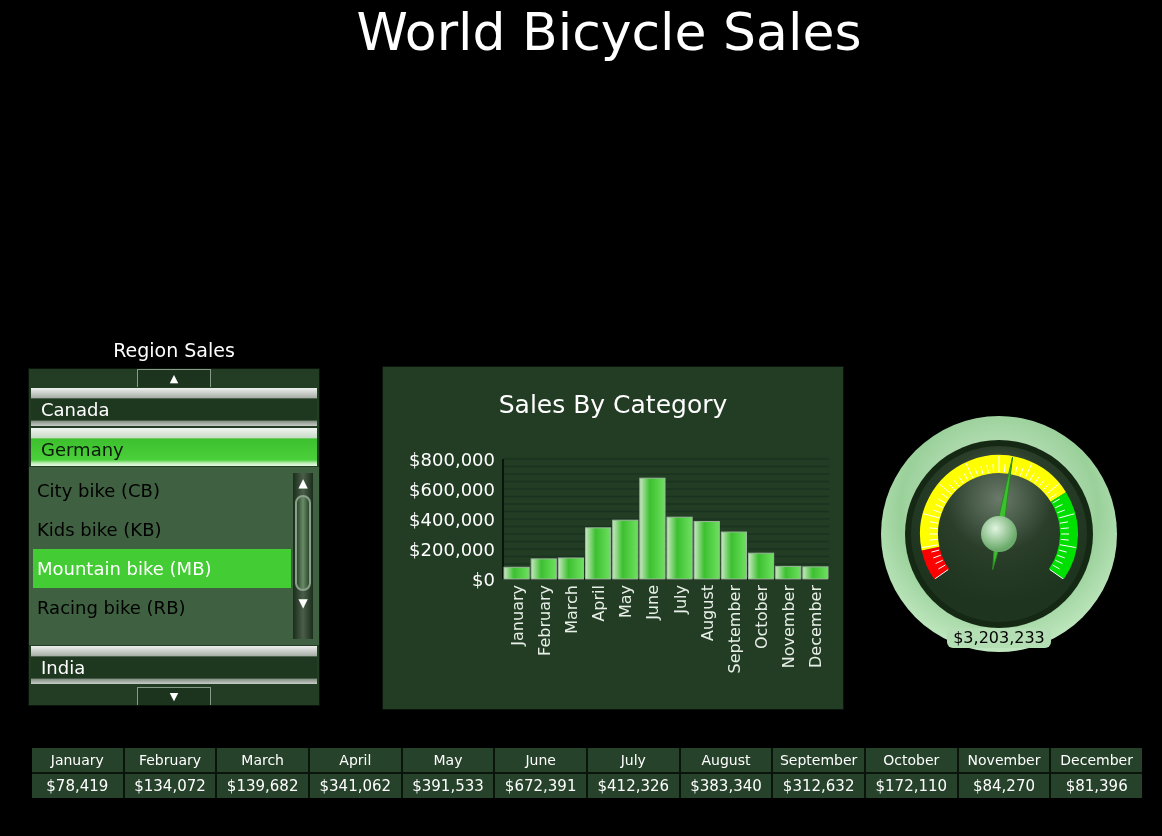 The height and width of the screenshot is (836, 1162). I want to click on region-header: India, so click(174, 665).